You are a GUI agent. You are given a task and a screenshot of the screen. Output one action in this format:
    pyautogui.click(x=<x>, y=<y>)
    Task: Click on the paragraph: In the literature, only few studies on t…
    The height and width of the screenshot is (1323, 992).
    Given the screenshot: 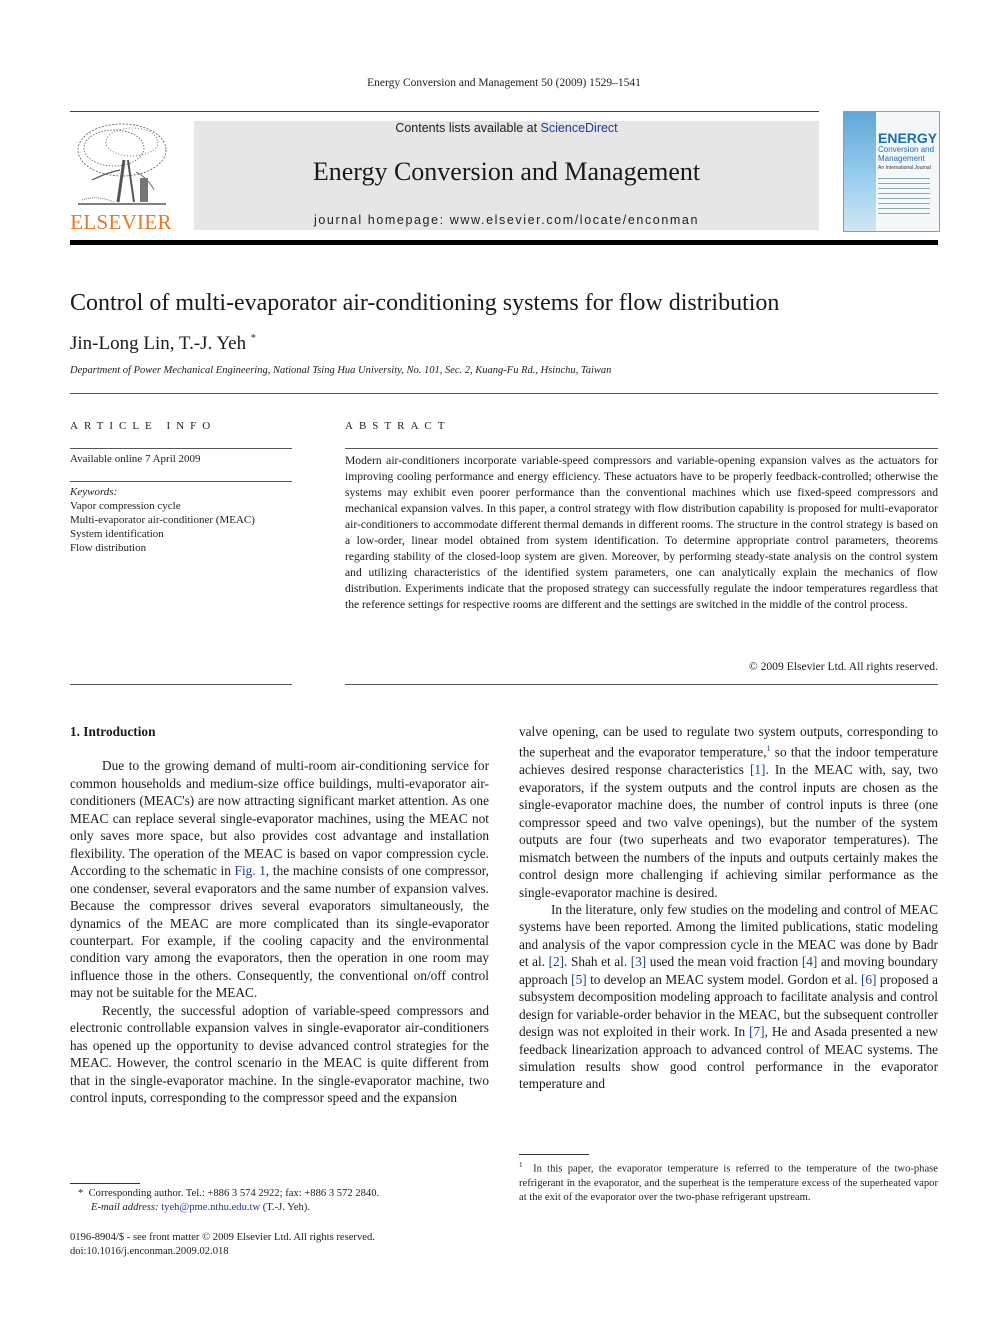 What is the action you would take?
    pyautogui.click(x=728, y=997)
    